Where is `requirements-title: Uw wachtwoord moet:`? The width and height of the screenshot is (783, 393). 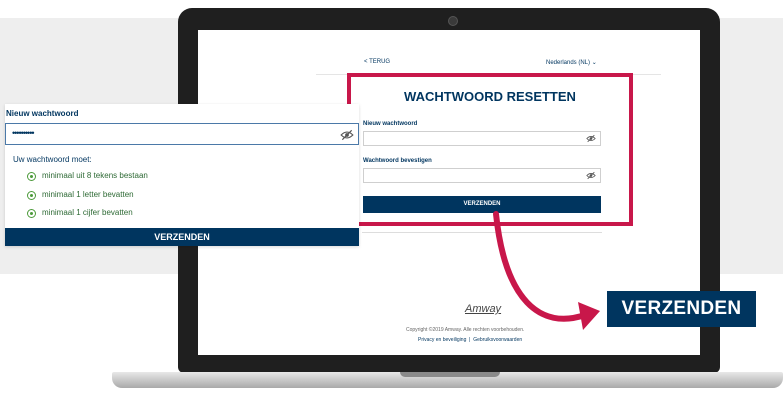
requirements-title: Uw wachtwoord moet: is located at coordinates (52, 159).